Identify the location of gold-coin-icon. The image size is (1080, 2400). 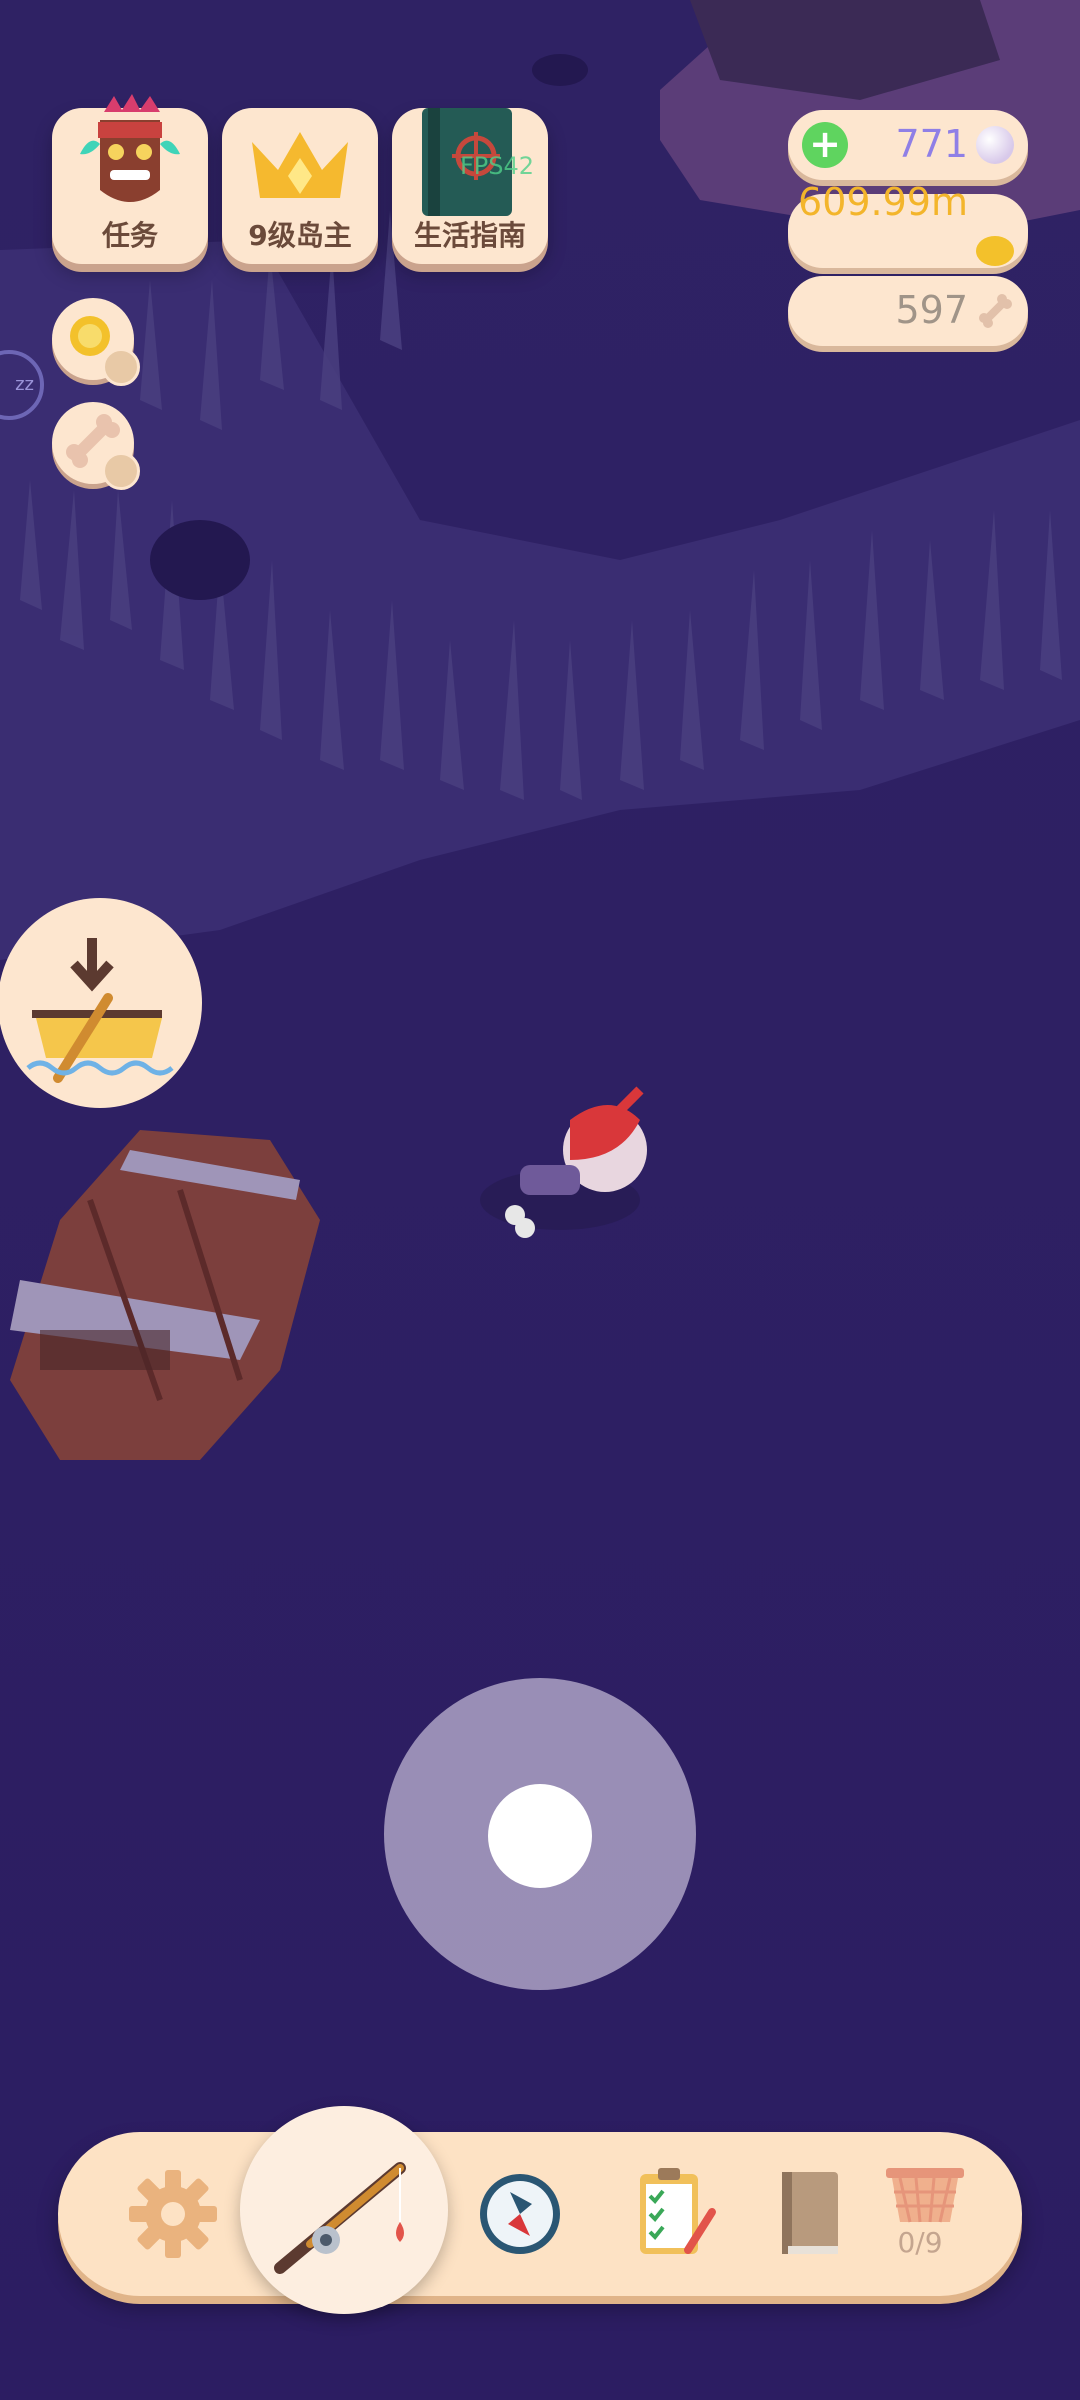
(995, 251).